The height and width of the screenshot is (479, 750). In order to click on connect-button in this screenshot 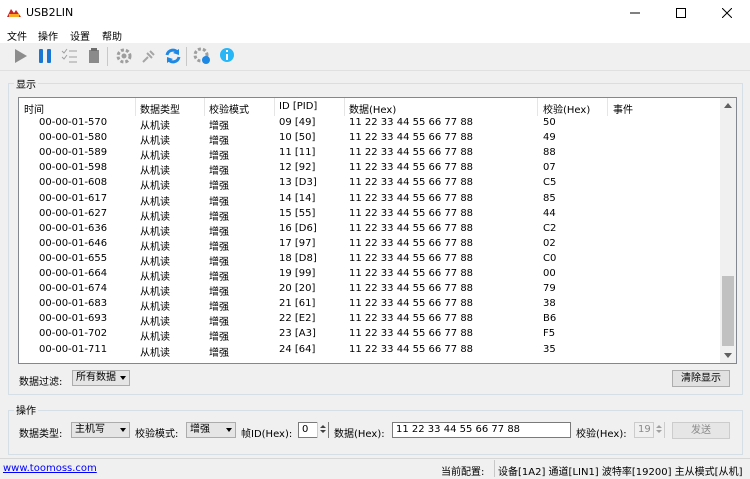, I will do `click(149, 56)`.